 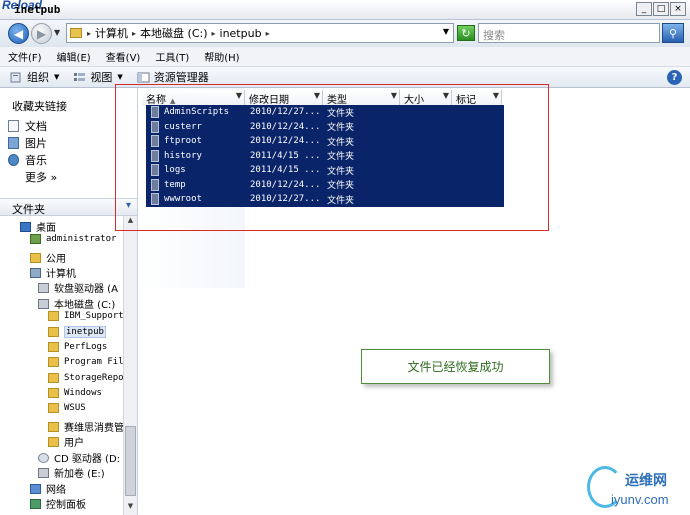 I want to click on scroll-thumb, so click(x=130, y=461).